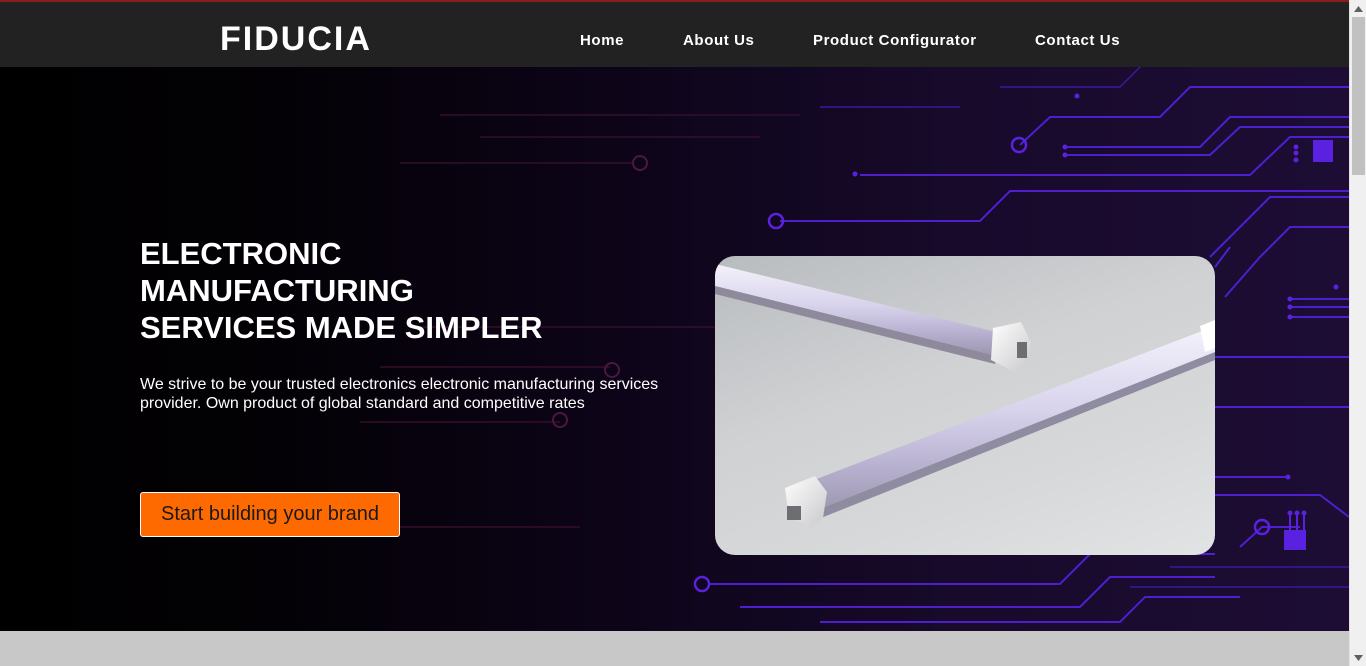 The width and height of the screenshot is (1366, 666). What do you see at coordinates (270, 514) in the screenshot?
I see `start-building-brand-button: Start building your brand` at bounding box center [270, 514].